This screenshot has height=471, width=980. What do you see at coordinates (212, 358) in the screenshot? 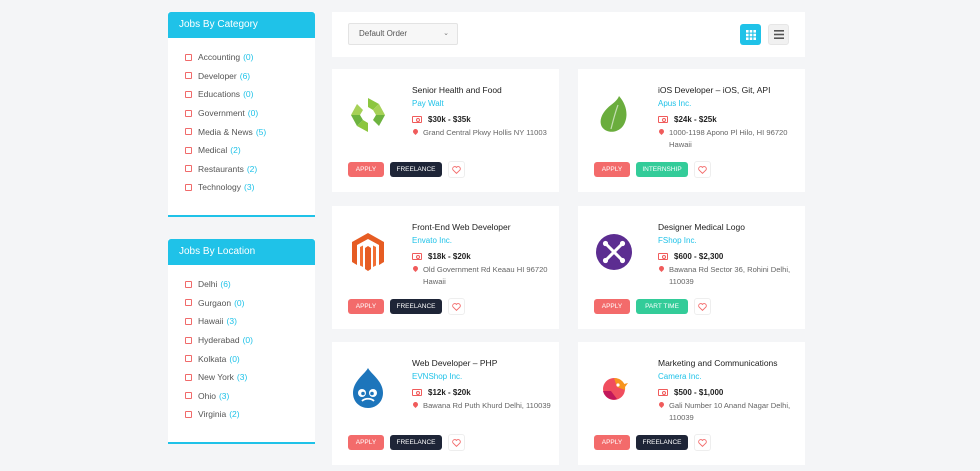
I see `location-label: Kolkata` at bounding box center [212, 358].